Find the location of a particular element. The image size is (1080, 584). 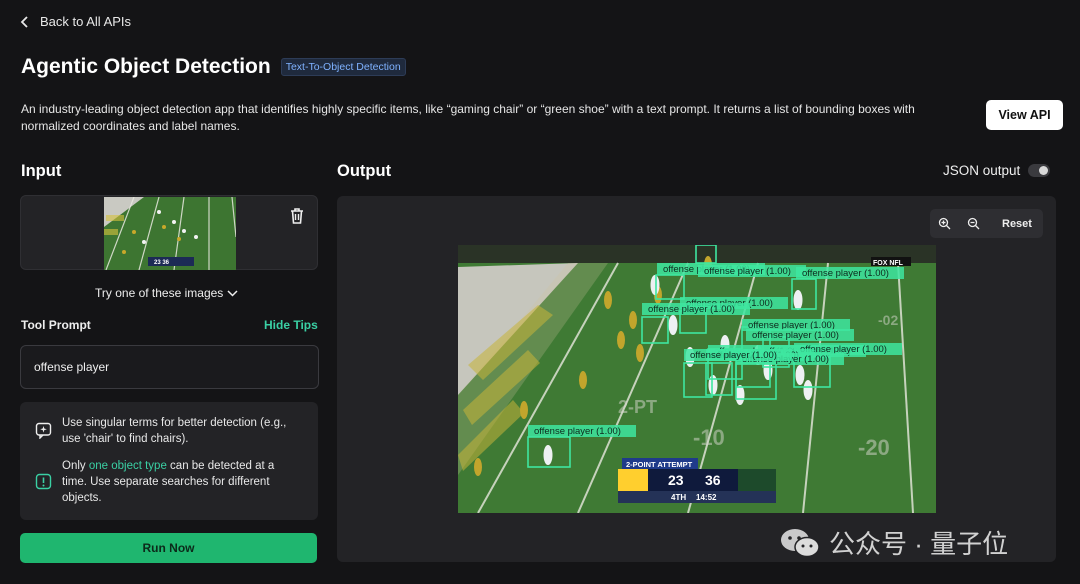

input-image-thumbnail: 23 36 is located at coordinates (170, 233).